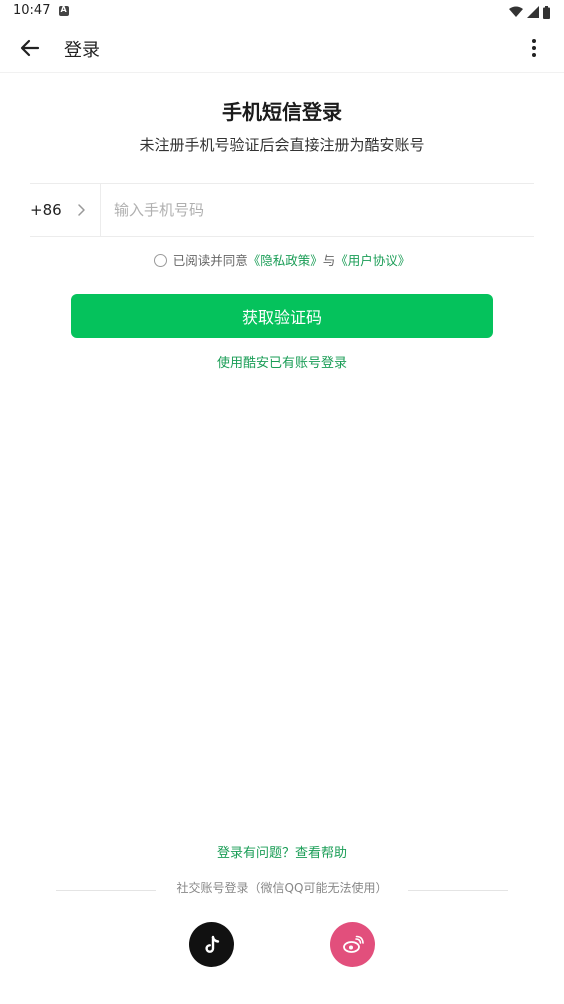  Describe the element at coordinates (82, 50) in the screenshot. I see `page-title: 登录` at that location.